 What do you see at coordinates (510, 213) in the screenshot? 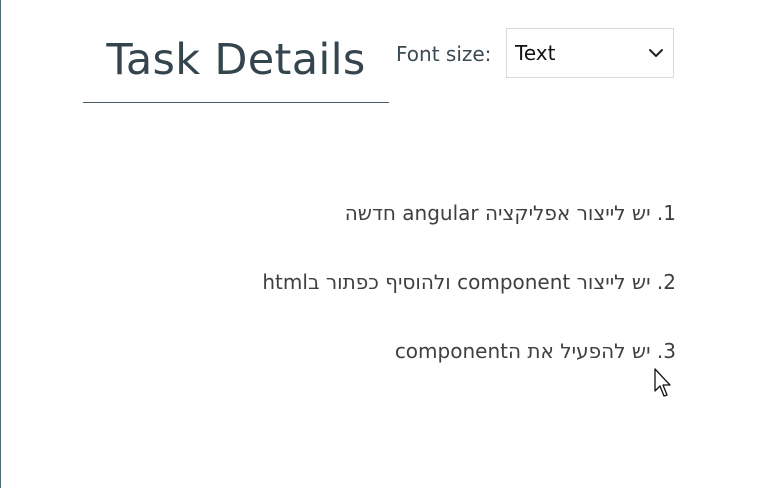
I see `task-step-1: 1. יש לייצור אפליקציה angular חדשה` at bounding box center [510, 213].